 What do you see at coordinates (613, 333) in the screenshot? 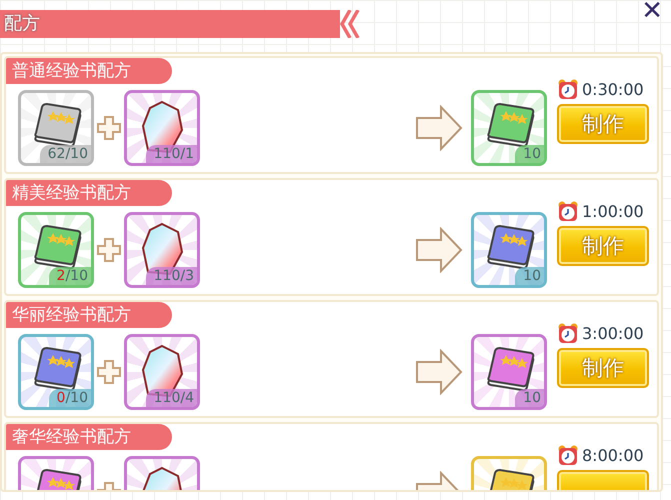
I see `craft-time: 3:00:00` at bounding box center [613, 333].